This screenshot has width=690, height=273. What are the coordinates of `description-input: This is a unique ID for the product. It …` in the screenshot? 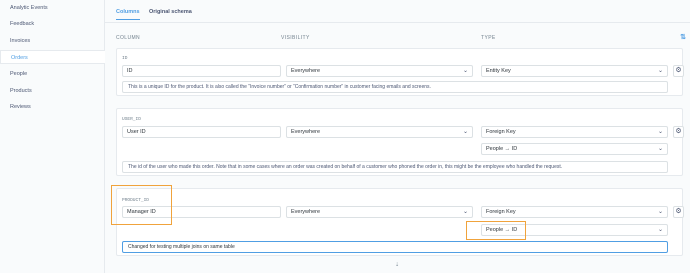 It's located at (395, 87).